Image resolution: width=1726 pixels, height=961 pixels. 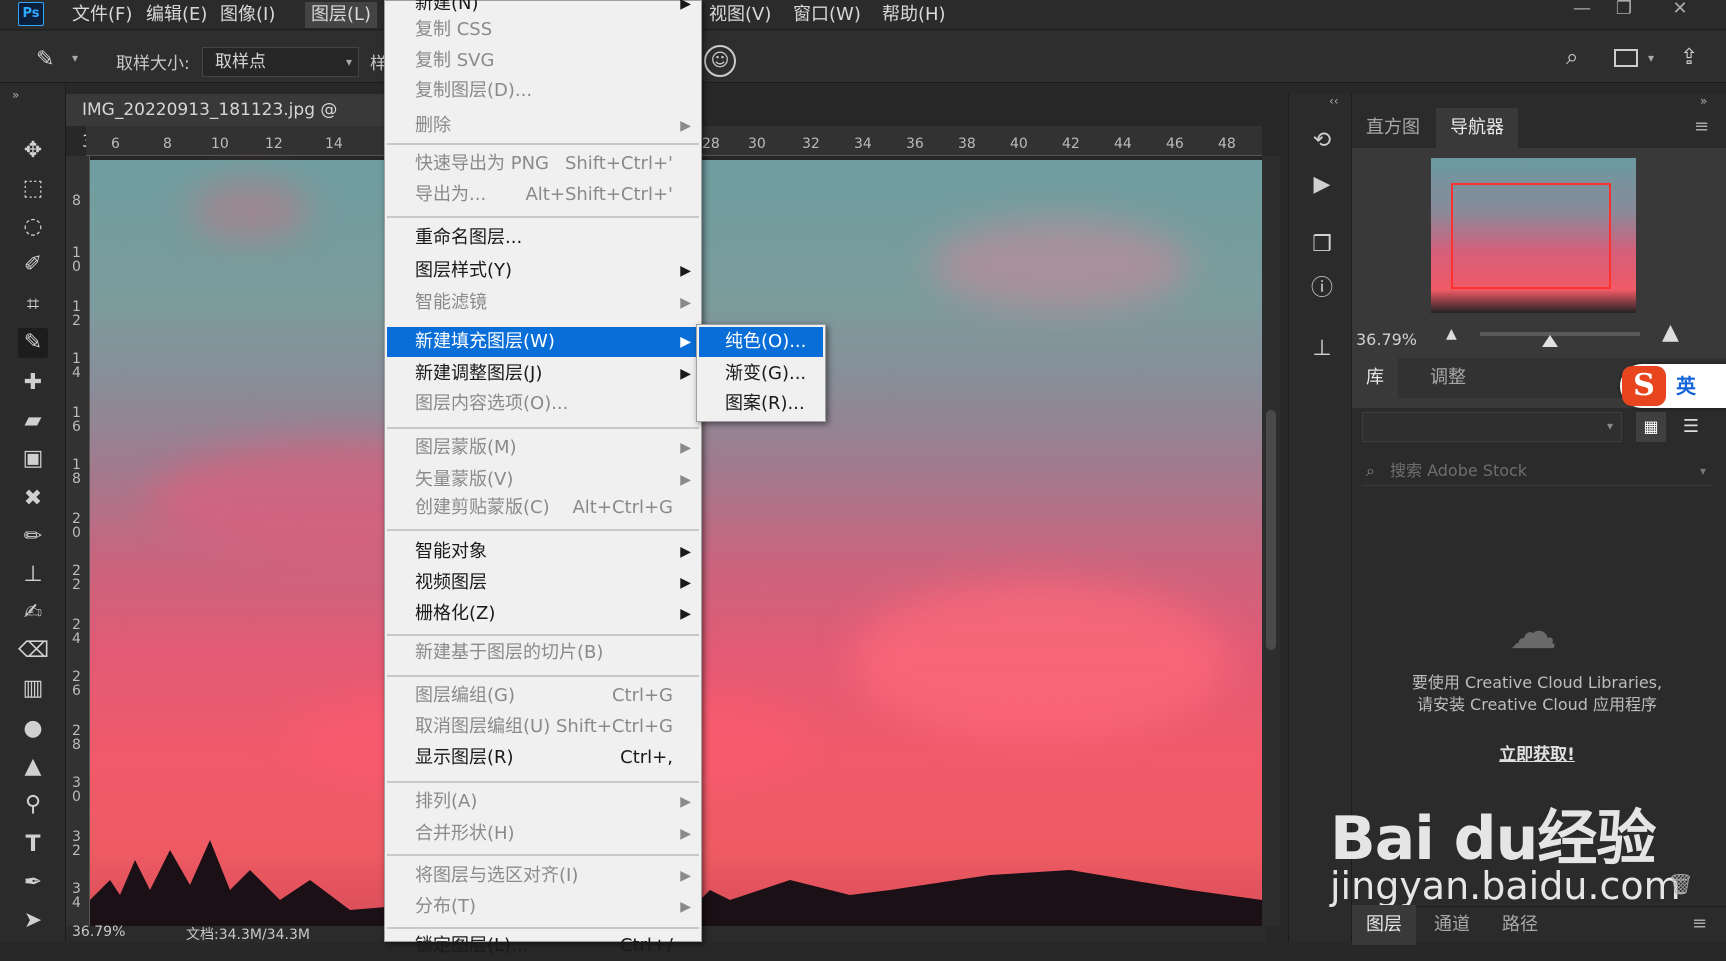 I want to click on brush-tool-icon: ✏, so click(x=33, y=537).